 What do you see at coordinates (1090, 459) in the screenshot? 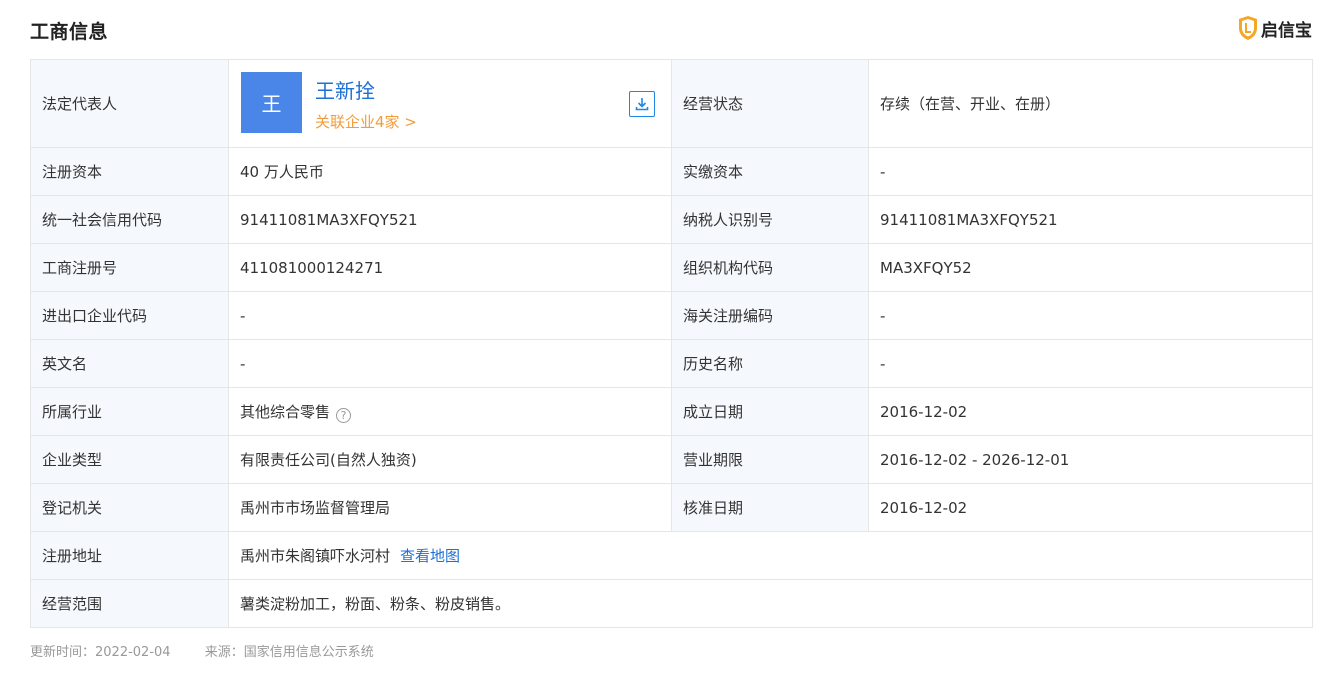
I see `field-value: 2016-12-02 - 2026-12-01` at bounding box center [1090, 459].